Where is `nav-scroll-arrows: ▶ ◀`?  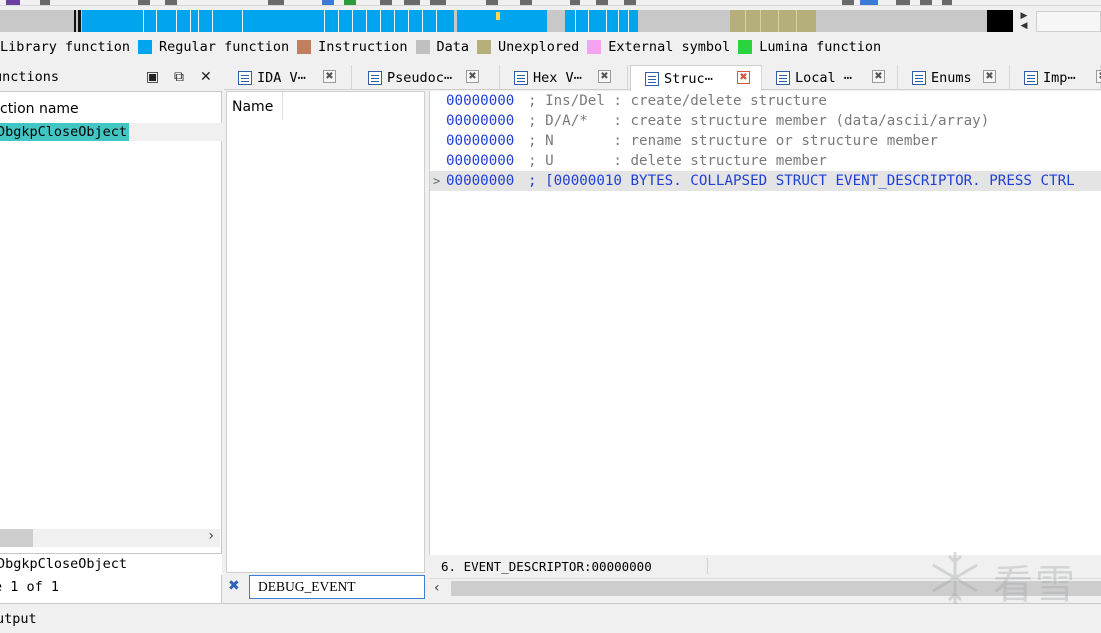
nav-scroll-arrows: ▶ ◀ is located at coordinates (1024, 21).